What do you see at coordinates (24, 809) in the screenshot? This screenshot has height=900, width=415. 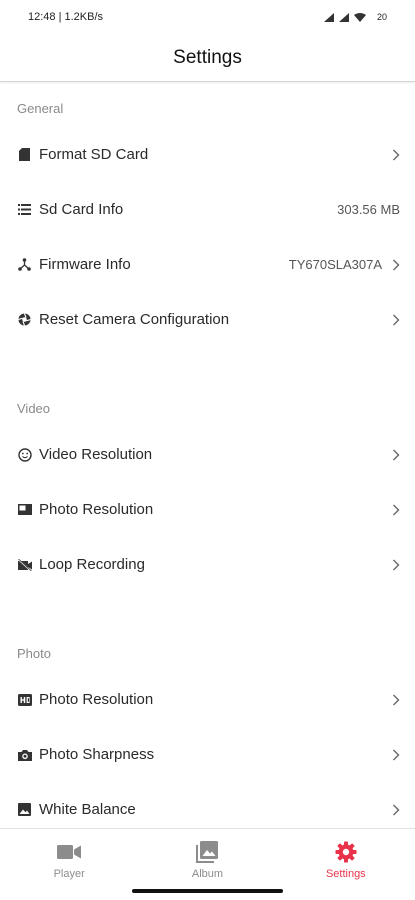 I see `image-icon` at bounding box center [24, 809].